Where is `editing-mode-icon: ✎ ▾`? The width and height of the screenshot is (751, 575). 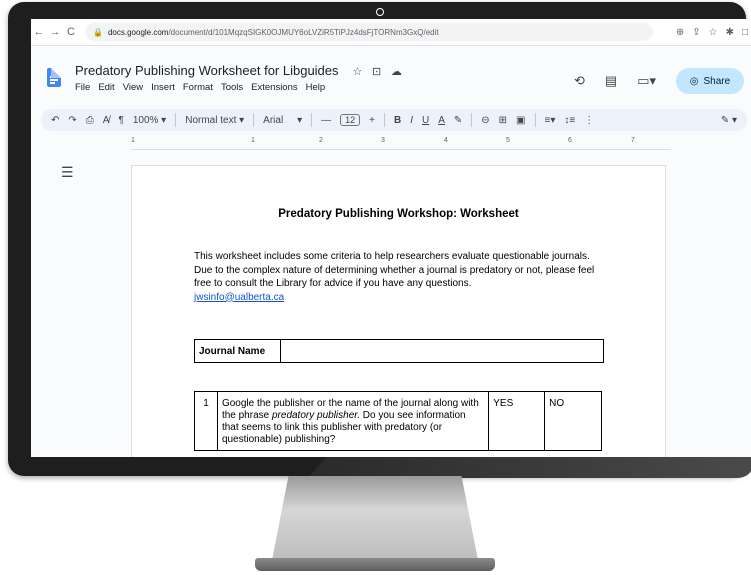 editing-mode-icon: ✎ ▾ is located at coordinates (729, 120).